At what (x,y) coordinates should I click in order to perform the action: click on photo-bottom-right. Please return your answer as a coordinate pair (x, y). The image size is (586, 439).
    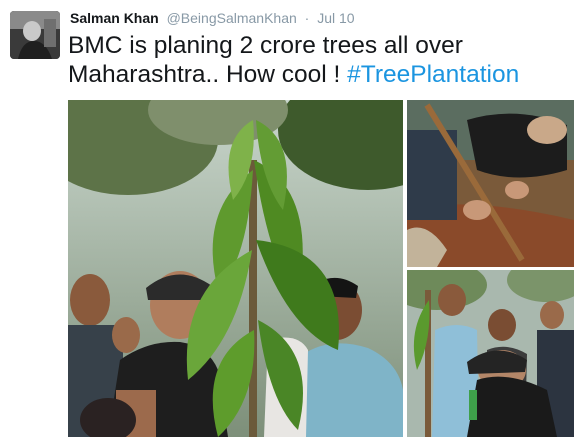
    Looking at the image, I should click on (490, 353).